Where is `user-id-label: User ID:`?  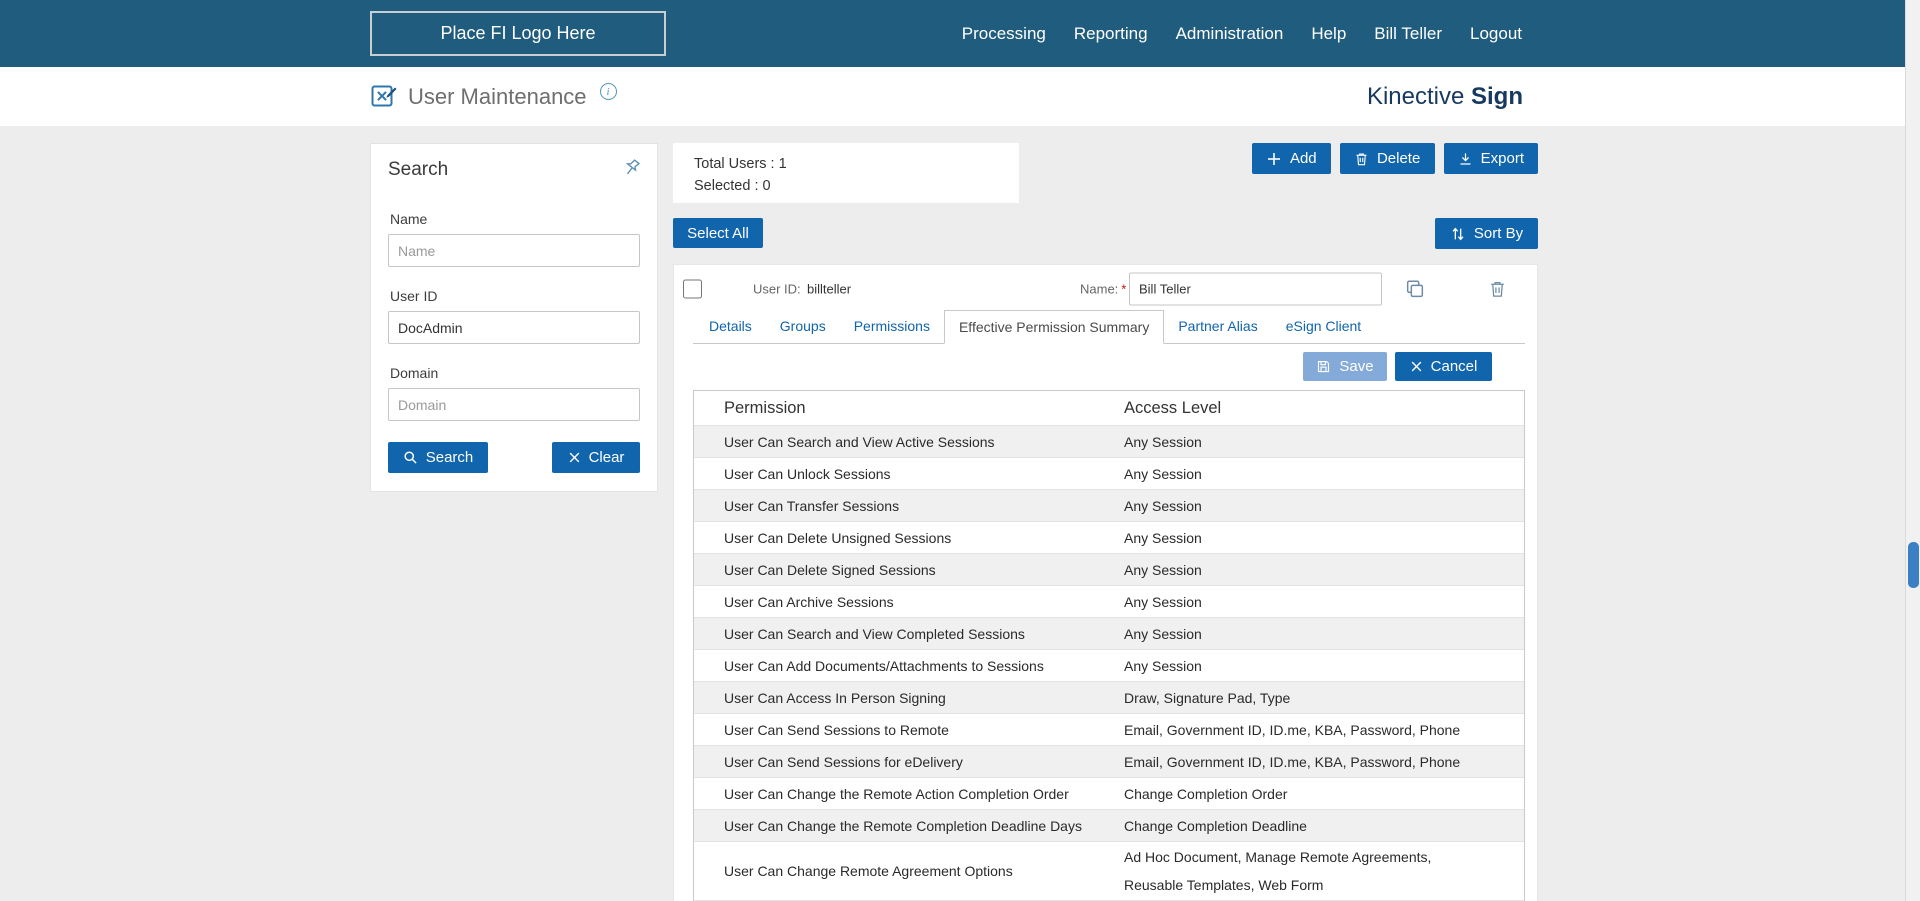
user-id-label: User ID: is located at coordinates (777, 289).